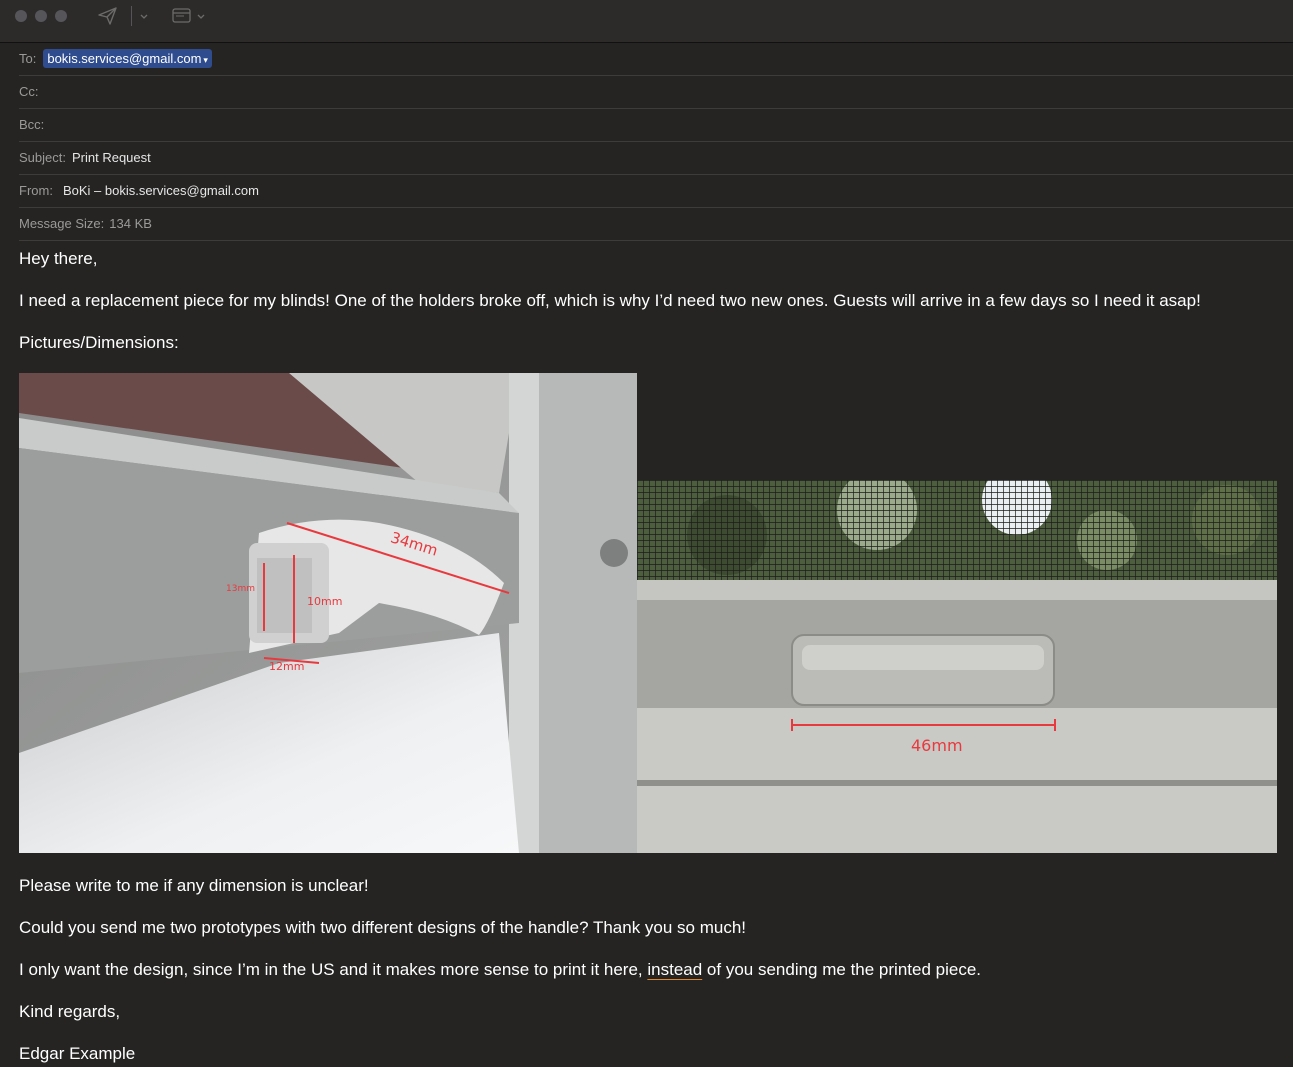  Describe the element at coordinates (325, 601) in the screenshot. I see `dimension-label-10mm: 10mm` at that location.